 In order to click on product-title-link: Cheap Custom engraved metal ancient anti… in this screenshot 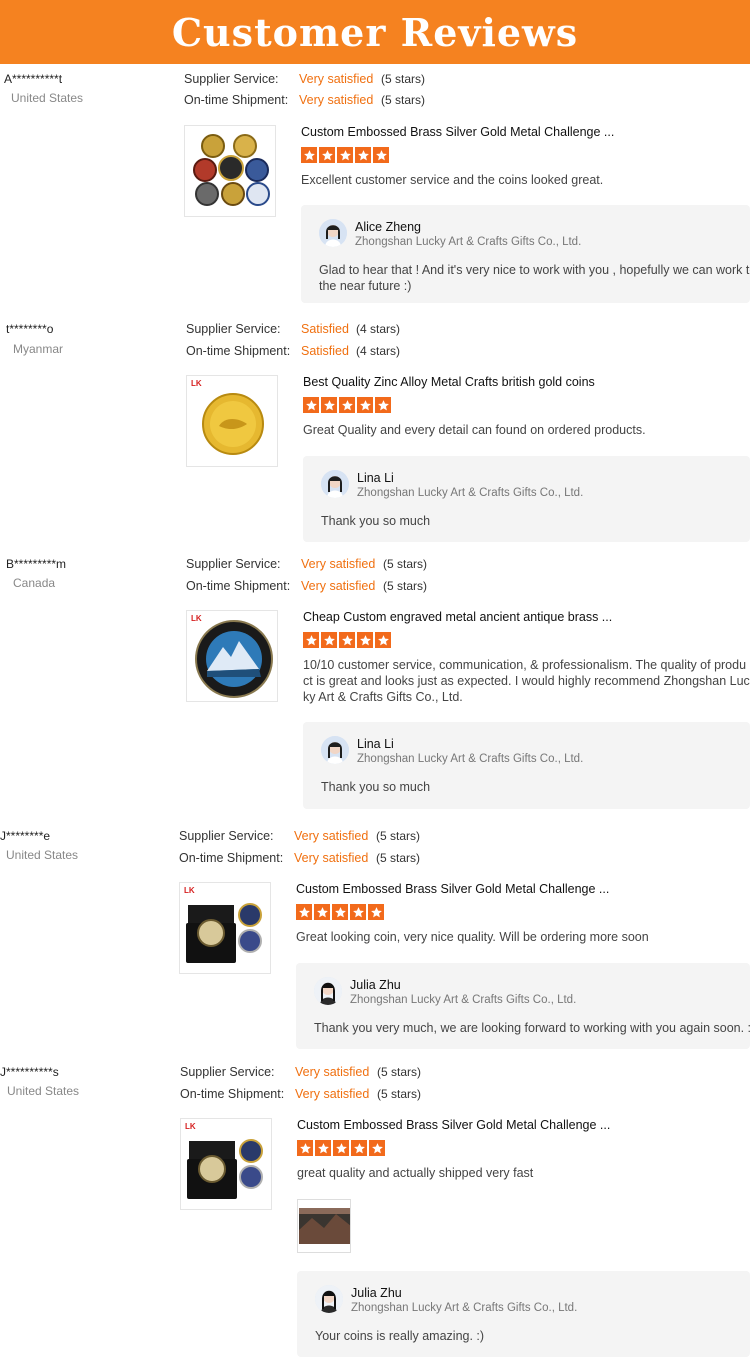, I will do `click(457, 617)`.